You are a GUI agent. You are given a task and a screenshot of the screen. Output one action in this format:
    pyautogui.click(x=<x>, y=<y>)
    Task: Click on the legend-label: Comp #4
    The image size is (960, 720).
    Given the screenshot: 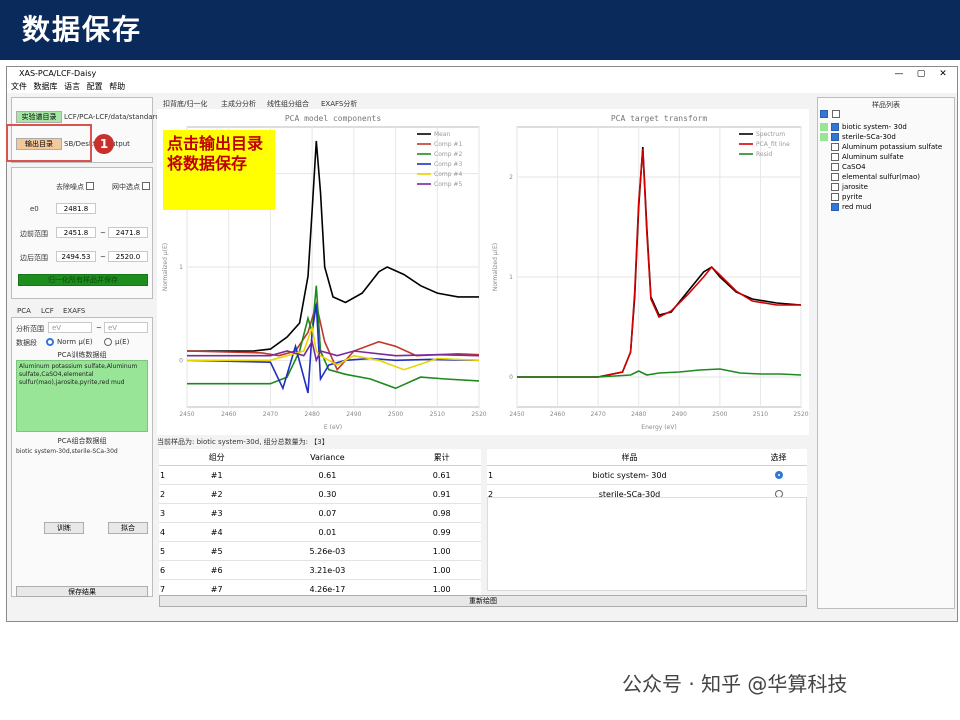 What is the action you would take?
    pyautogui.click(x=448, y=174)
    